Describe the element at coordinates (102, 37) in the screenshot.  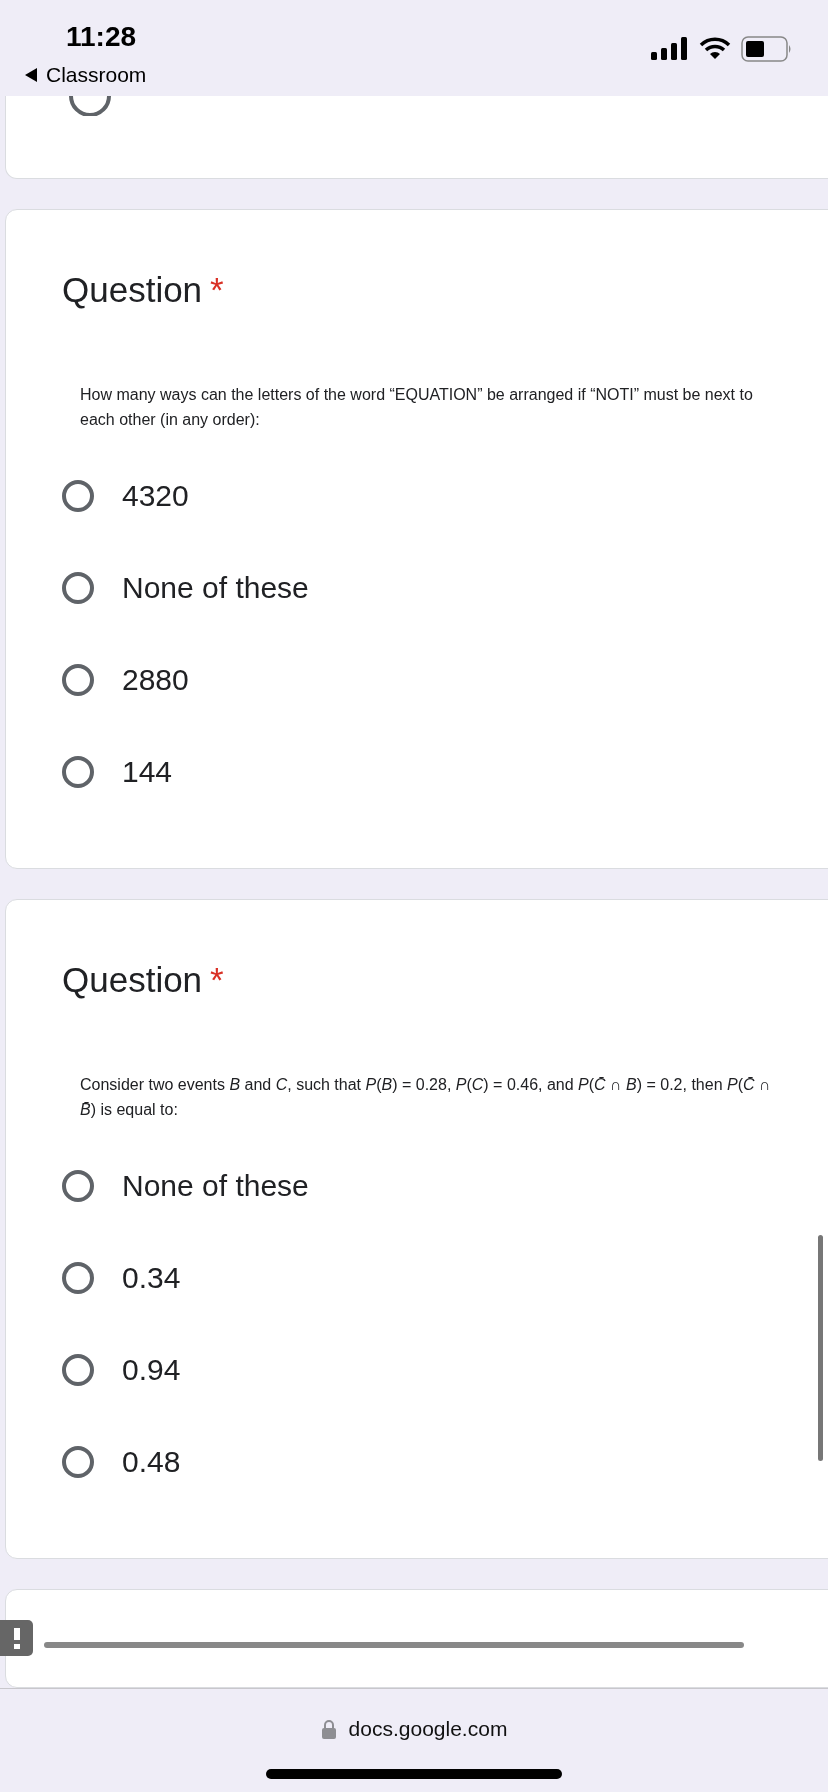
I see `status-time: 11:28` at that location.